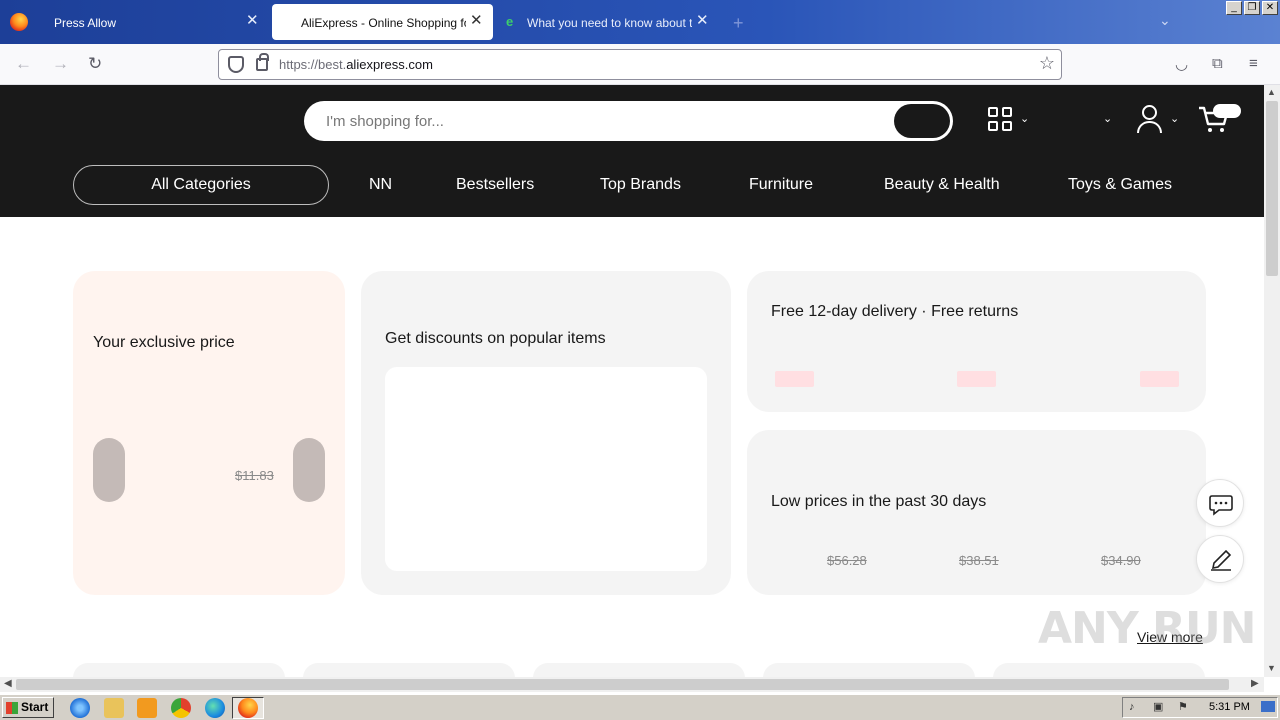 The width and height of the screenshot is (1280, 720). What do you see at coordinates (1268, 706) in the screenshot?
I see `show-desktop-icon` at bounding box center [1268, 706].